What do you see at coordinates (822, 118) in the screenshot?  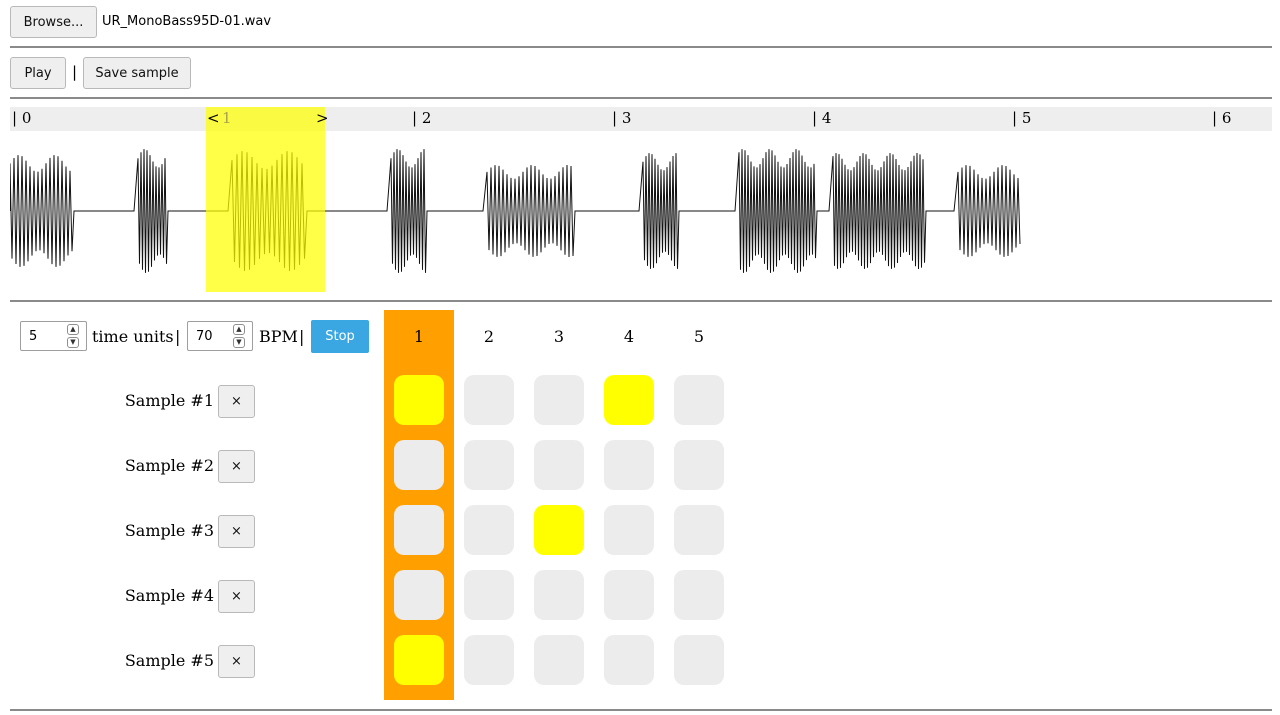 I see `ruler-tick: | 4` at bounding box center [822, 118].